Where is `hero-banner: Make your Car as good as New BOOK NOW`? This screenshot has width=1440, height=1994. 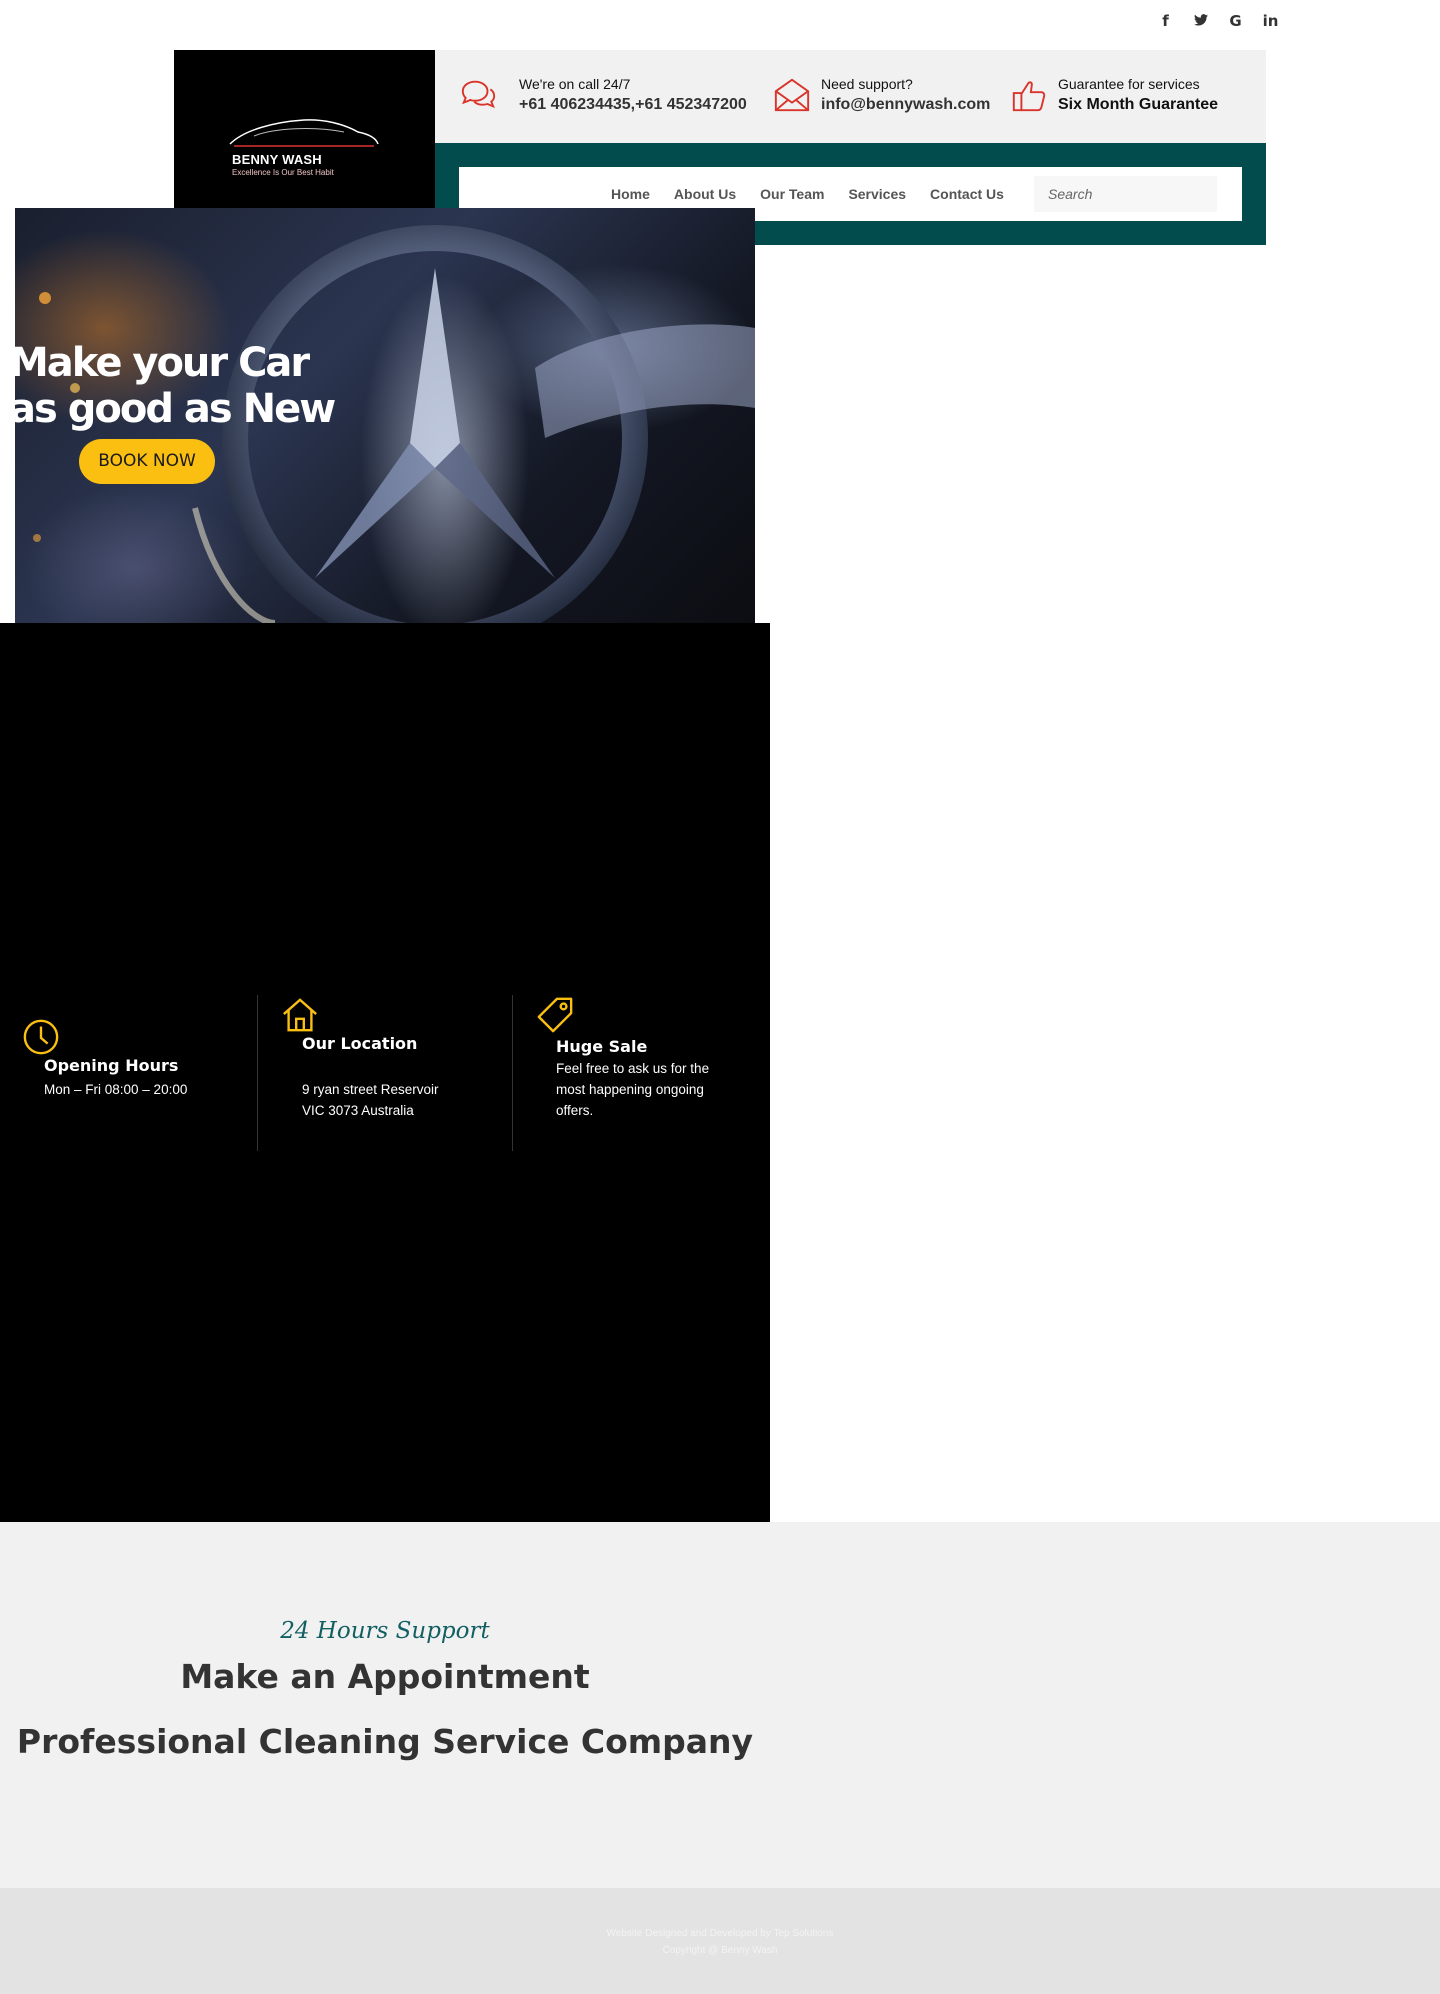
hero-banner: Make your Car as good as New BOOK NOW is located at coordinates (385, 415).